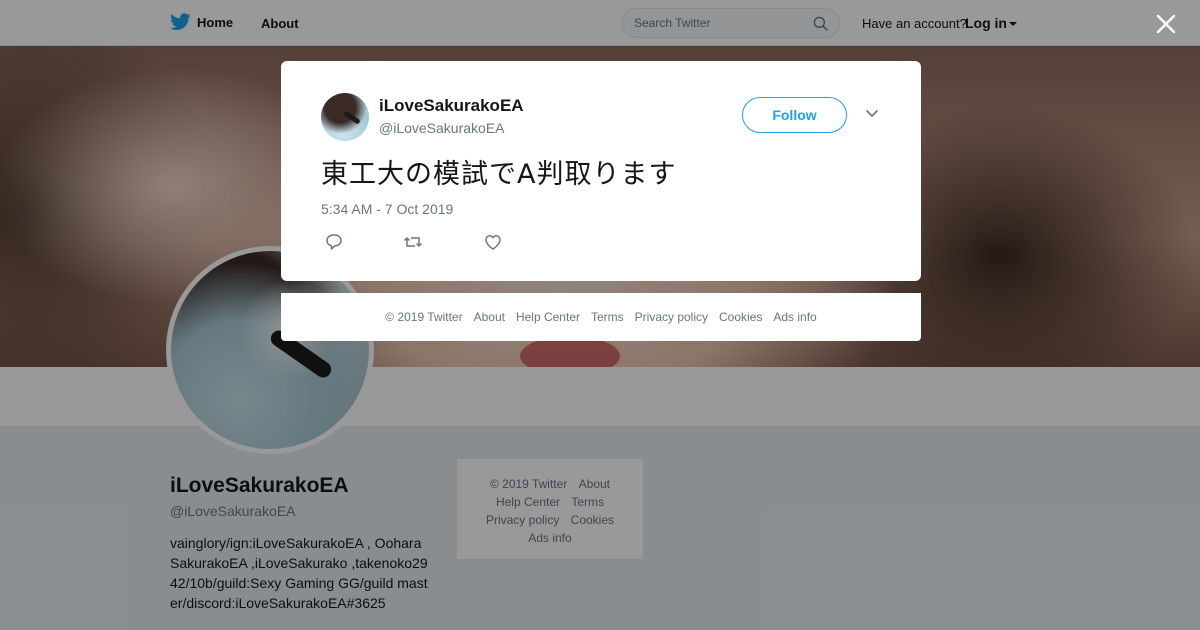  What do you see at coordinates (442, 128) in the screenshot?
I see `tweet-author-handle: @iLoveSakurakoEA` at bounding box center [442, 128].